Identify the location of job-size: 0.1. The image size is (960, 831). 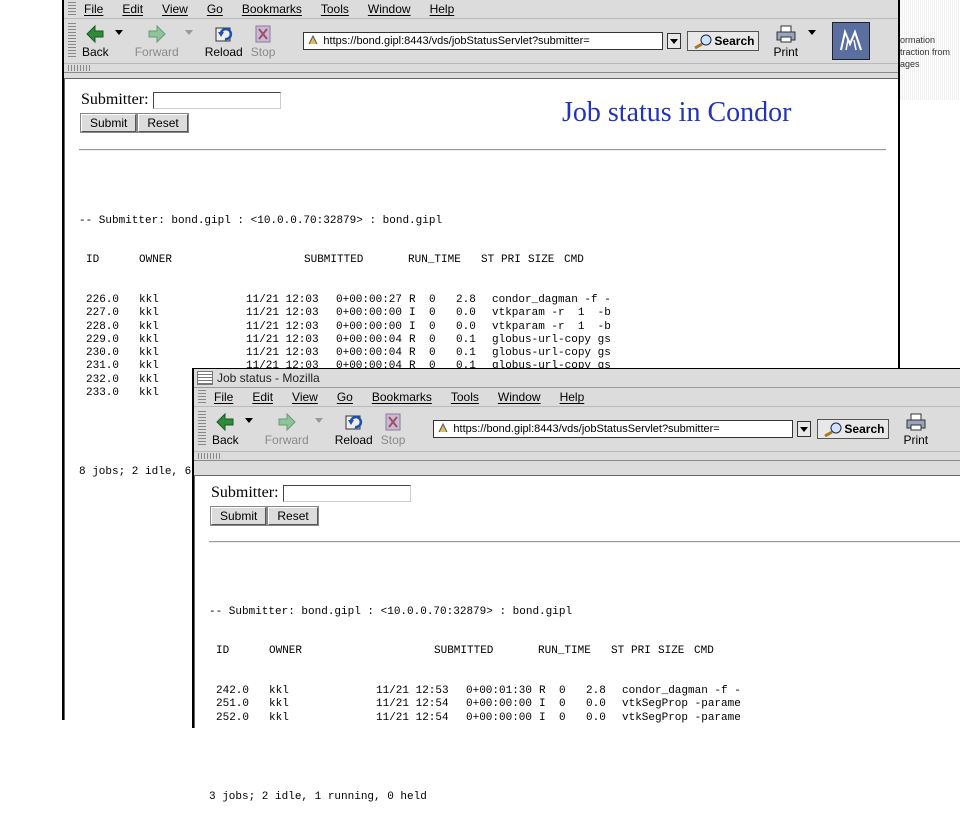
(466, 339).